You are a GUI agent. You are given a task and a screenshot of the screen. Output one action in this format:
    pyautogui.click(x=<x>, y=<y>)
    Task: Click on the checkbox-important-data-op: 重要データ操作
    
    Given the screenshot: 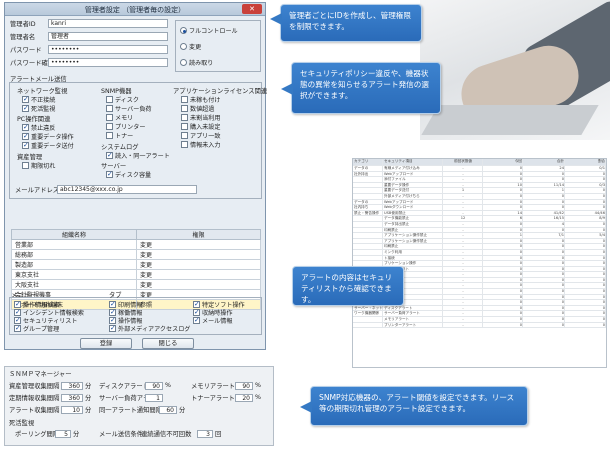 What is the action you would take?
    pyautogui.click(x=48, y=136)
    